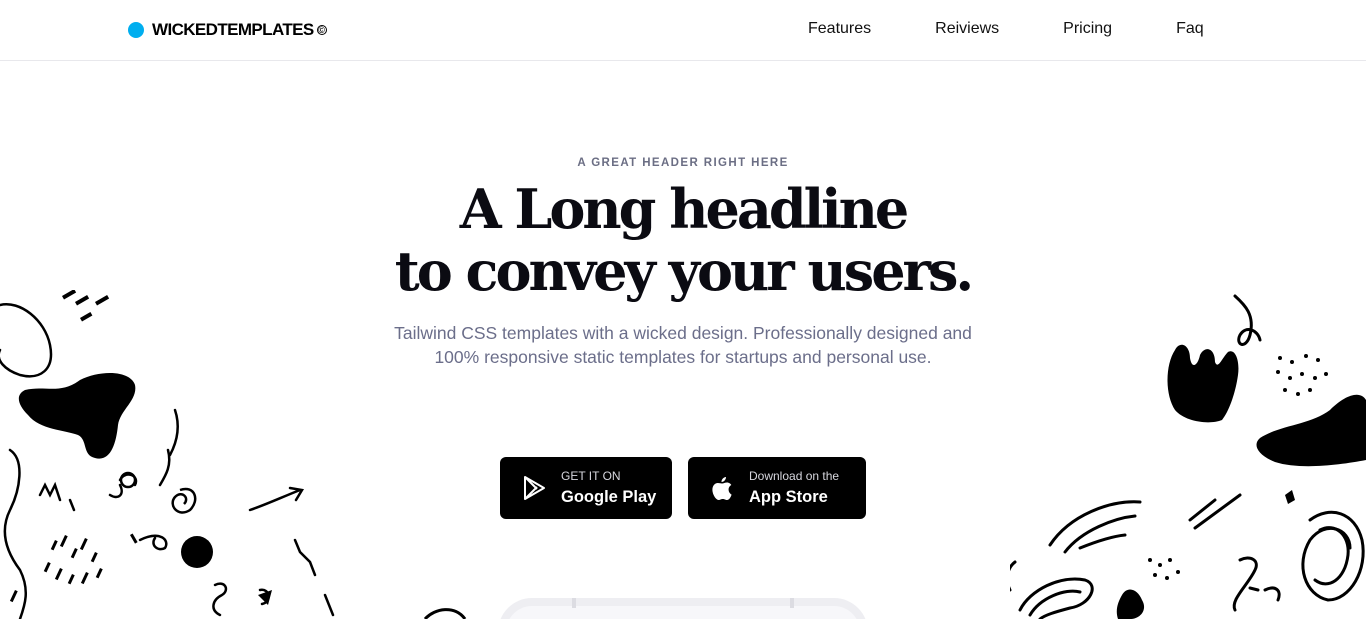 This screenshot has height=619, width=1366. What do you see at coordinates (1188, 456) in the screenshot?
I see `right-doodle-illustration` at bounding box center [1188, 456].